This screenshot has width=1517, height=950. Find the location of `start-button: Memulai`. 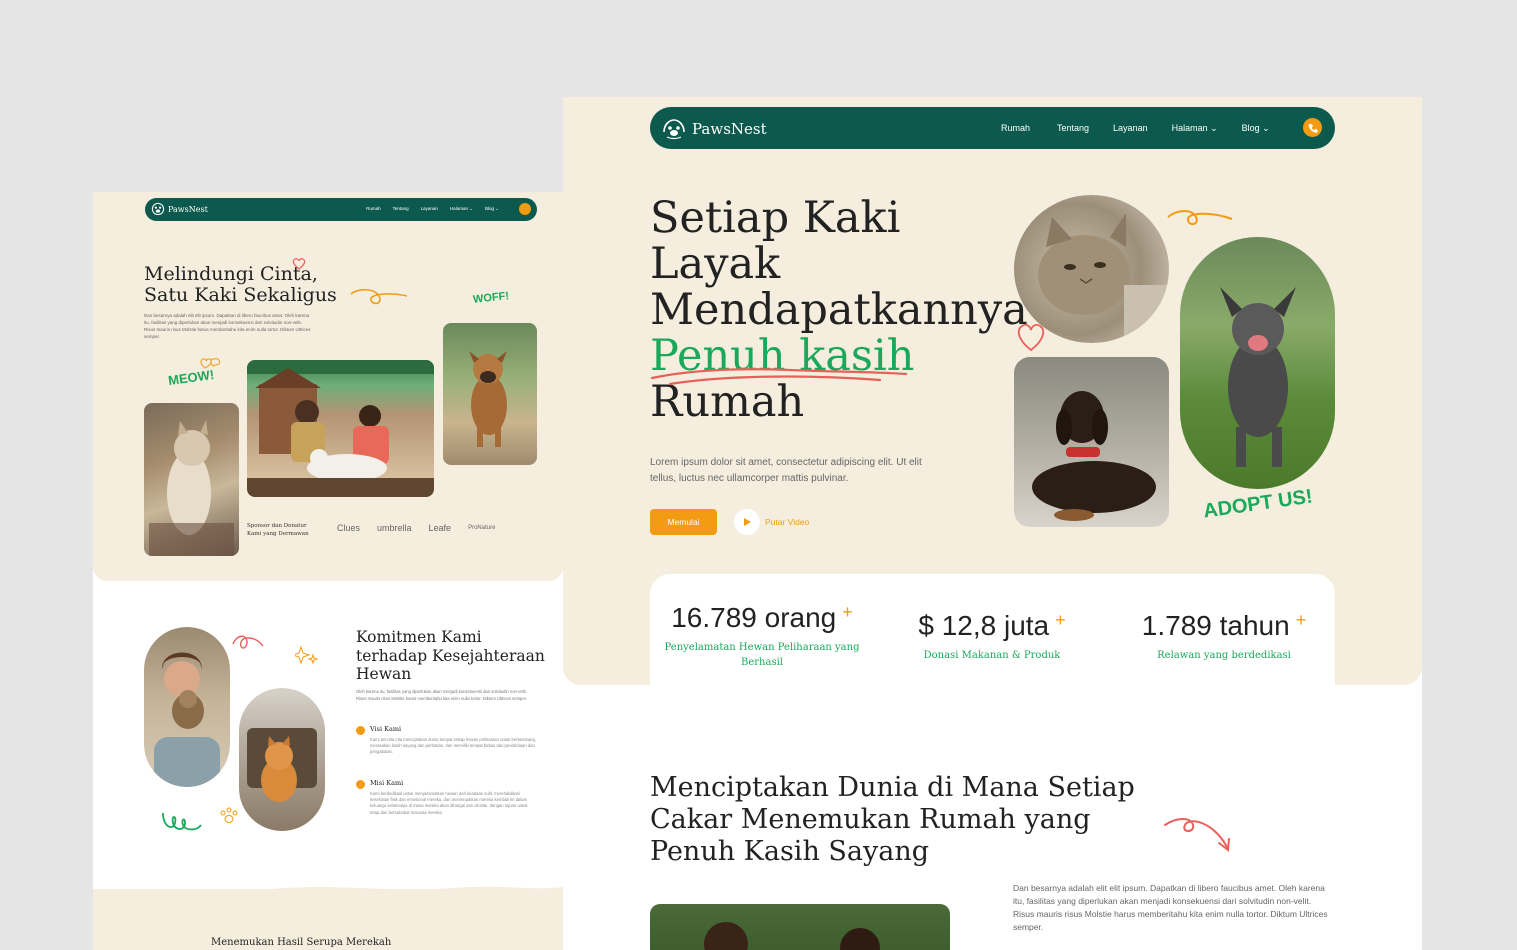

start-button: Memulai is located at coordinates (683, 522).